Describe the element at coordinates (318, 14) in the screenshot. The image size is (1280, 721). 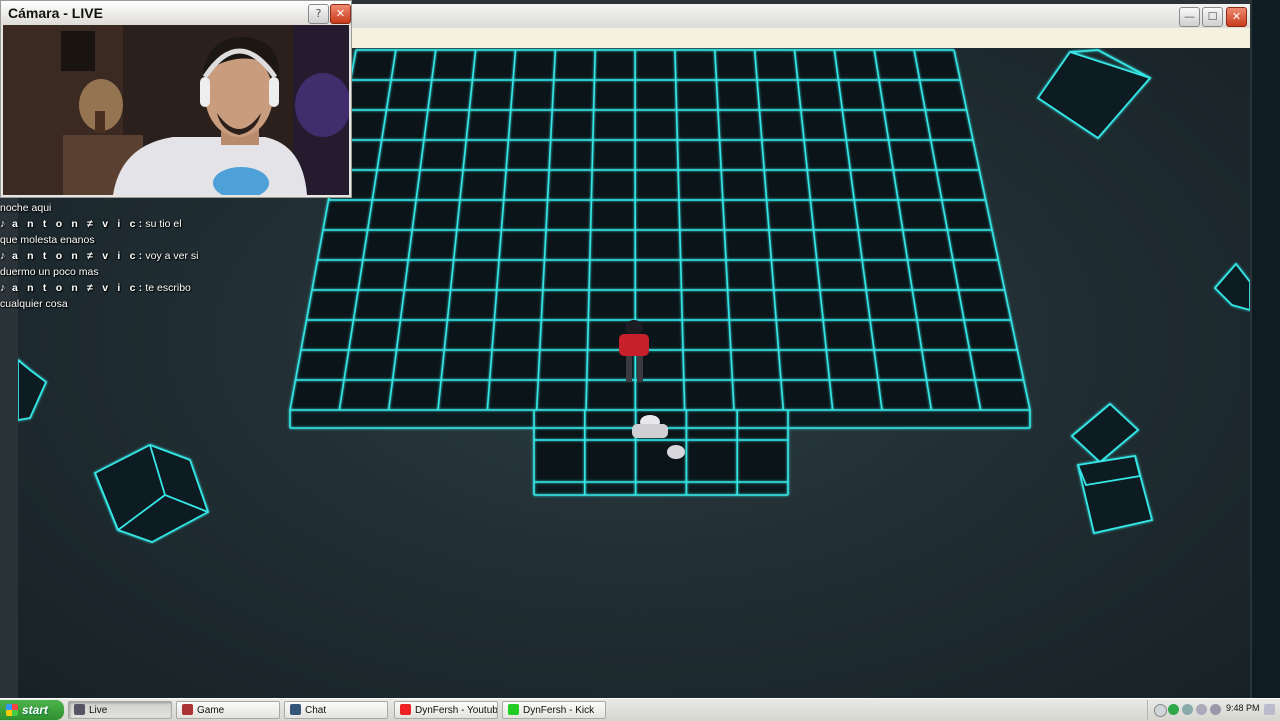
I see `help-button: ?` at that location.